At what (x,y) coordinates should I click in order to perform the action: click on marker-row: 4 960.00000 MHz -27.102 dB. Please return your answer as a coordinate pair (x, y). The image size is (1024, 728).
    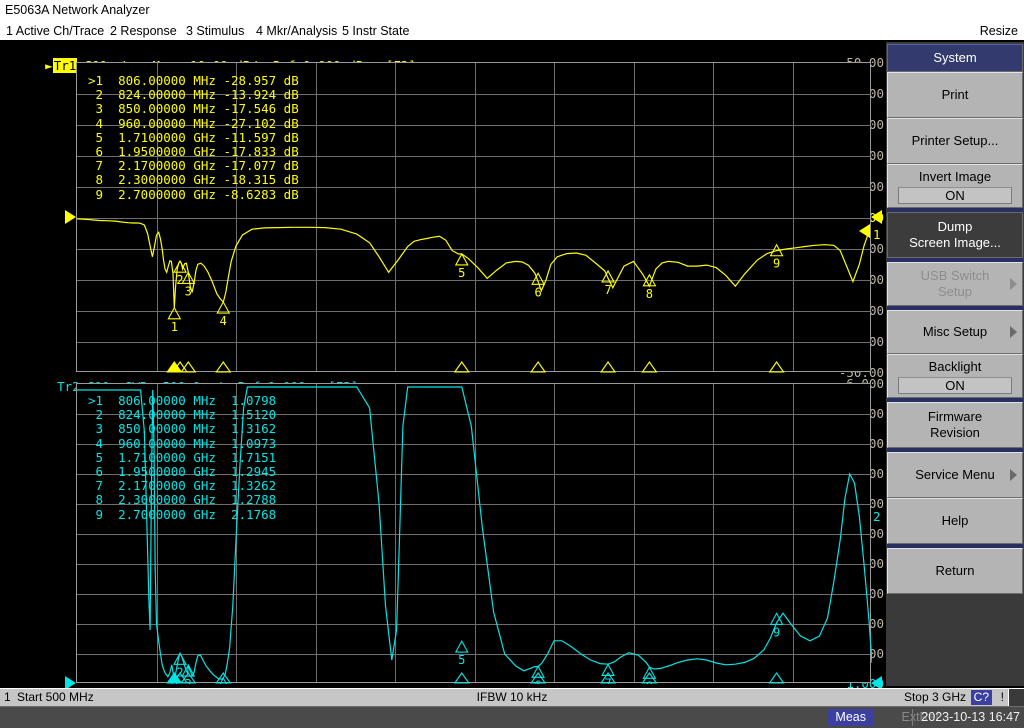
    Looking at the image, I should click on (193, 123).